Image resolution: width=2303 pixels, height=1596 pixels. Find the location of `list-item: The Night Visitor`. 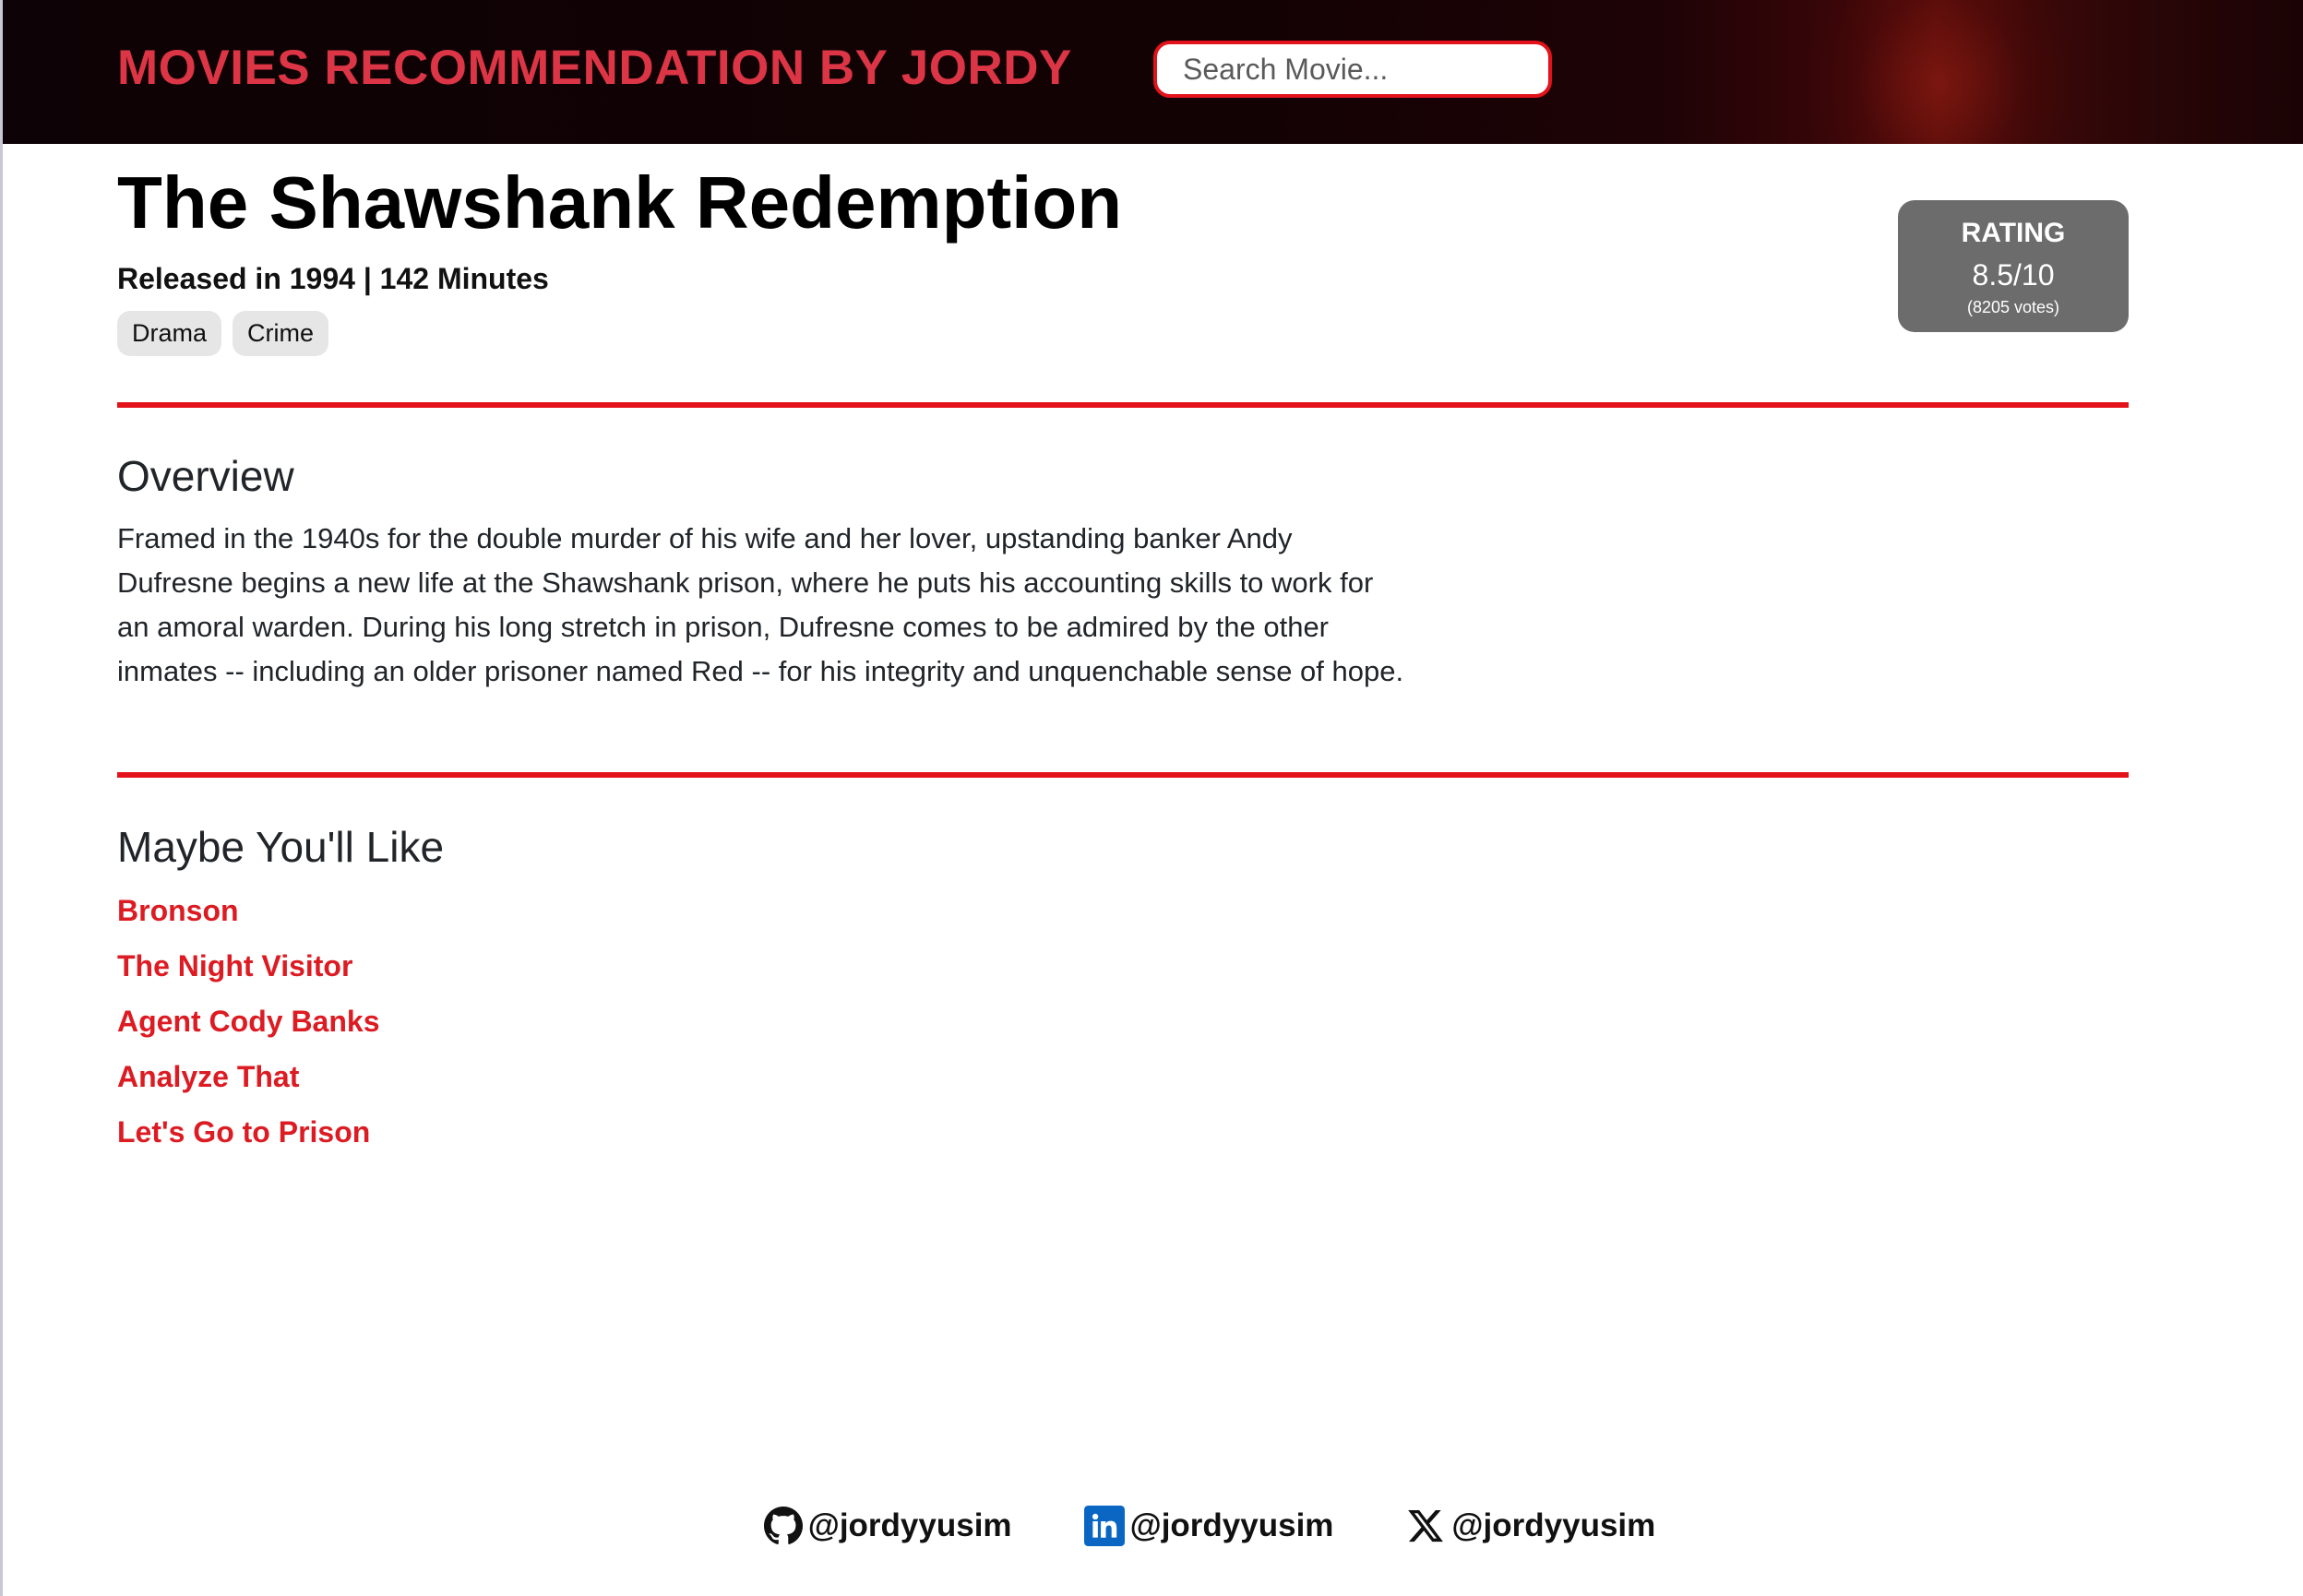

list-item: The Night Visitor is located at coordinates (248, 970).